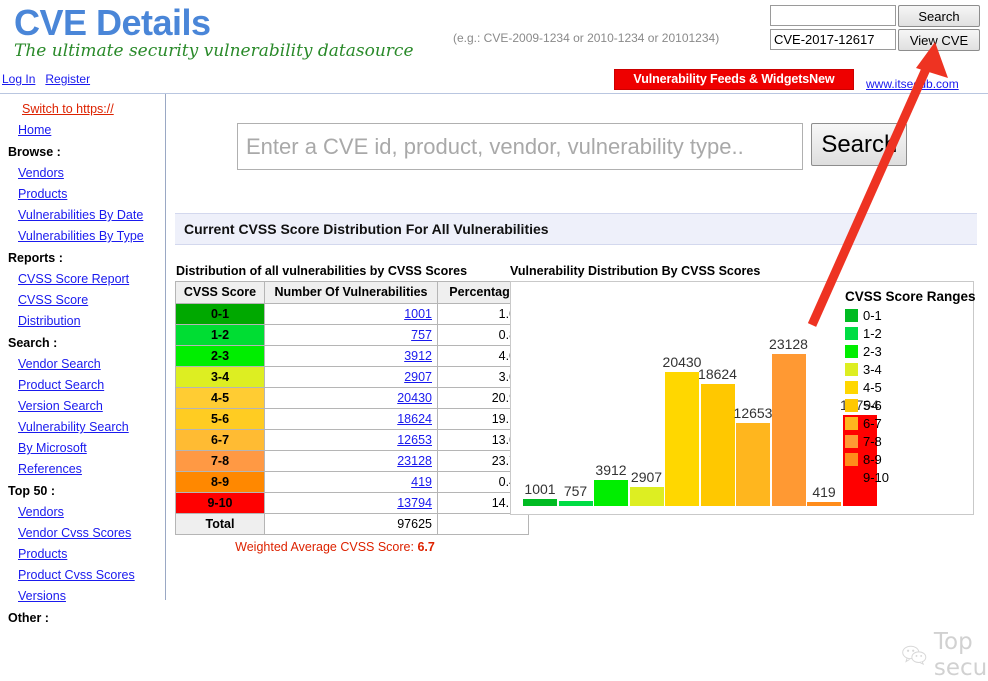  What do you see at coordinates (82, 406) in the screenshot?
I see `sidebar-item-version-search: Version Search` at bounding box center [82, 406].